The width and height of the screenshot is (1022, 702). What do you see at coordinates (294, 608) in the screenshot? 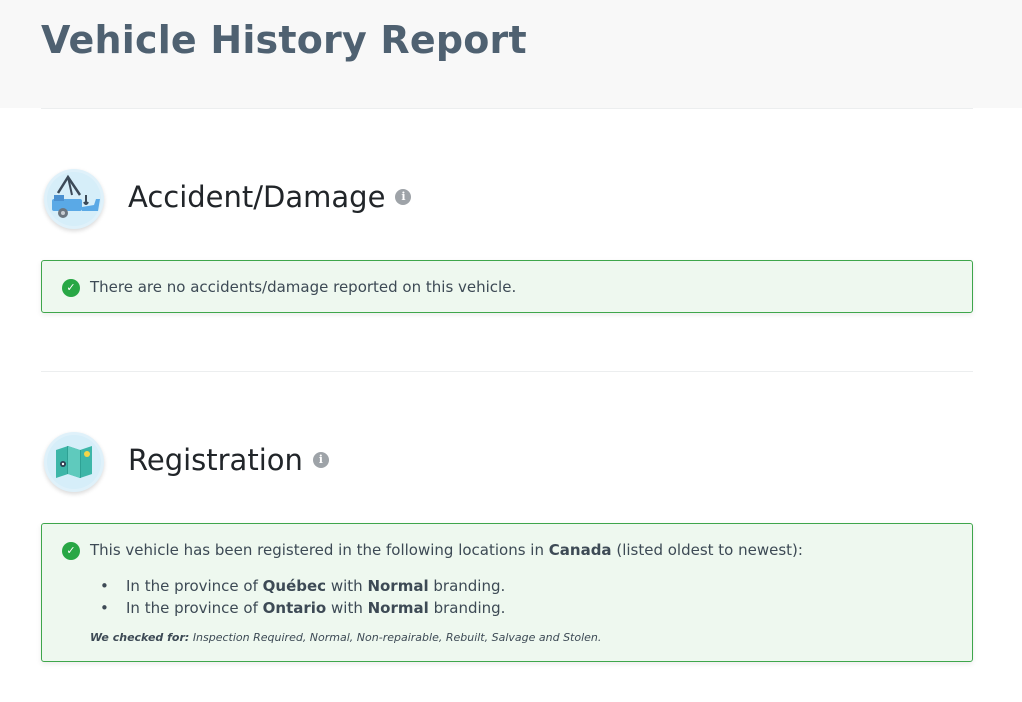
I see `province-name: Ontario` at bounding box center [294, 608].